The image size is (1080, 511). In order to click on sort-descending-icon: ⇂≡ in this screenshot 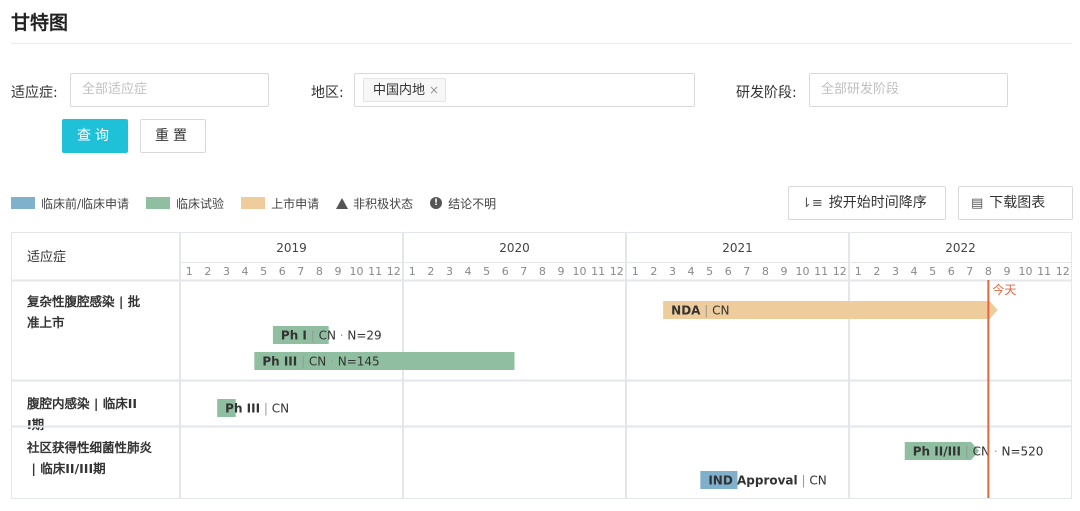, I will do `click(812, 203)`.